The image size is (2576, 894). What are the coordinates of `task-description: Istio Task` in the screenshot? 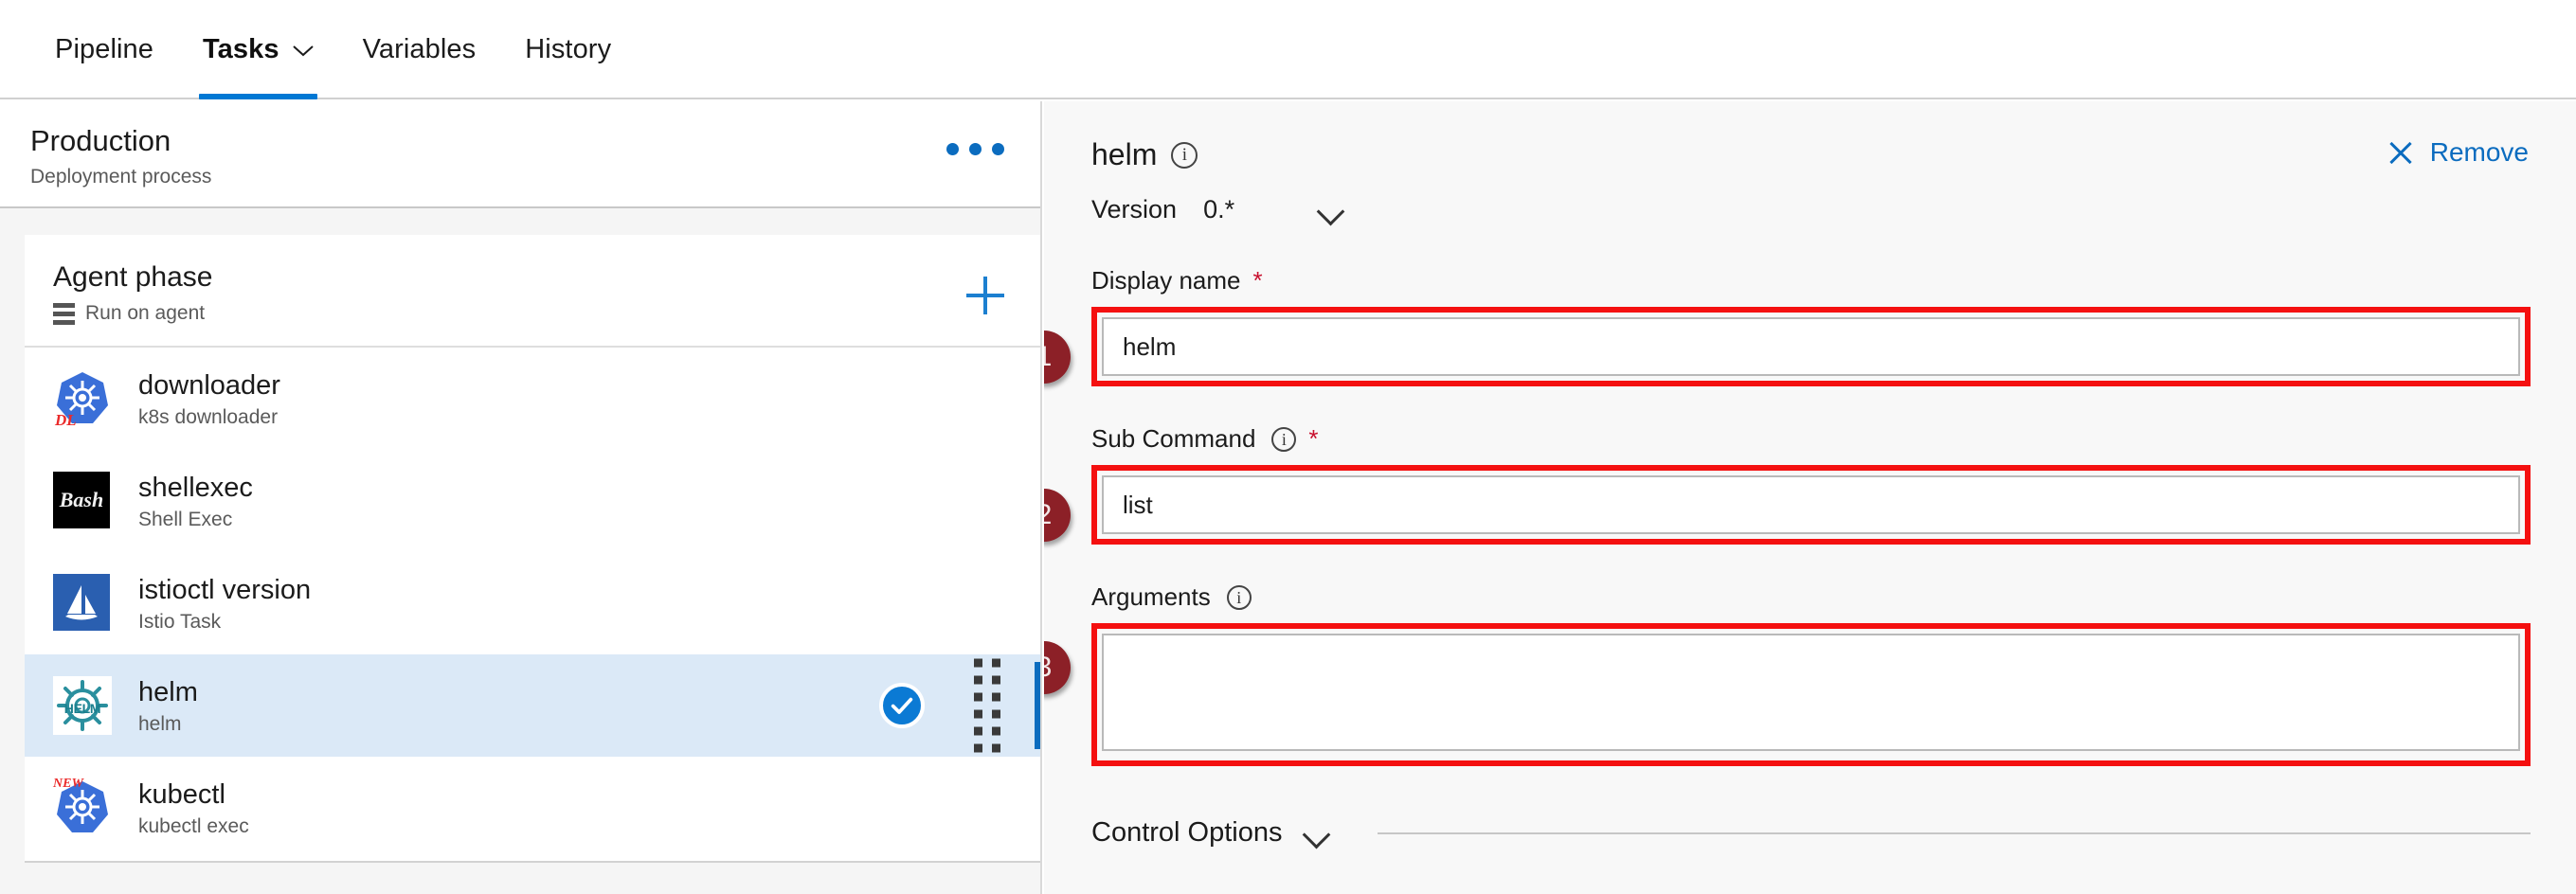 It's located at (180, 622).